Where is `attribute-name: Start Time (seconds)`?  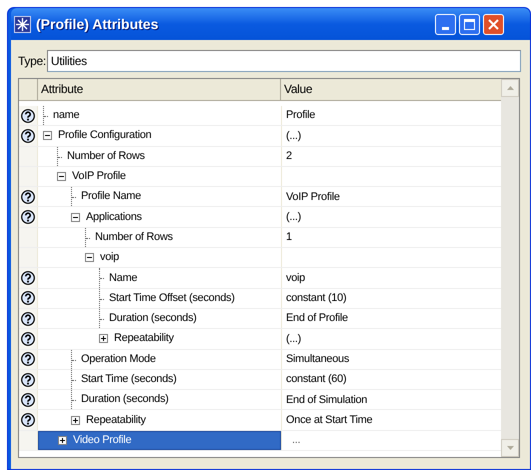
attribute-name: Start Time (seconds) is located at coordinates (129, 379).